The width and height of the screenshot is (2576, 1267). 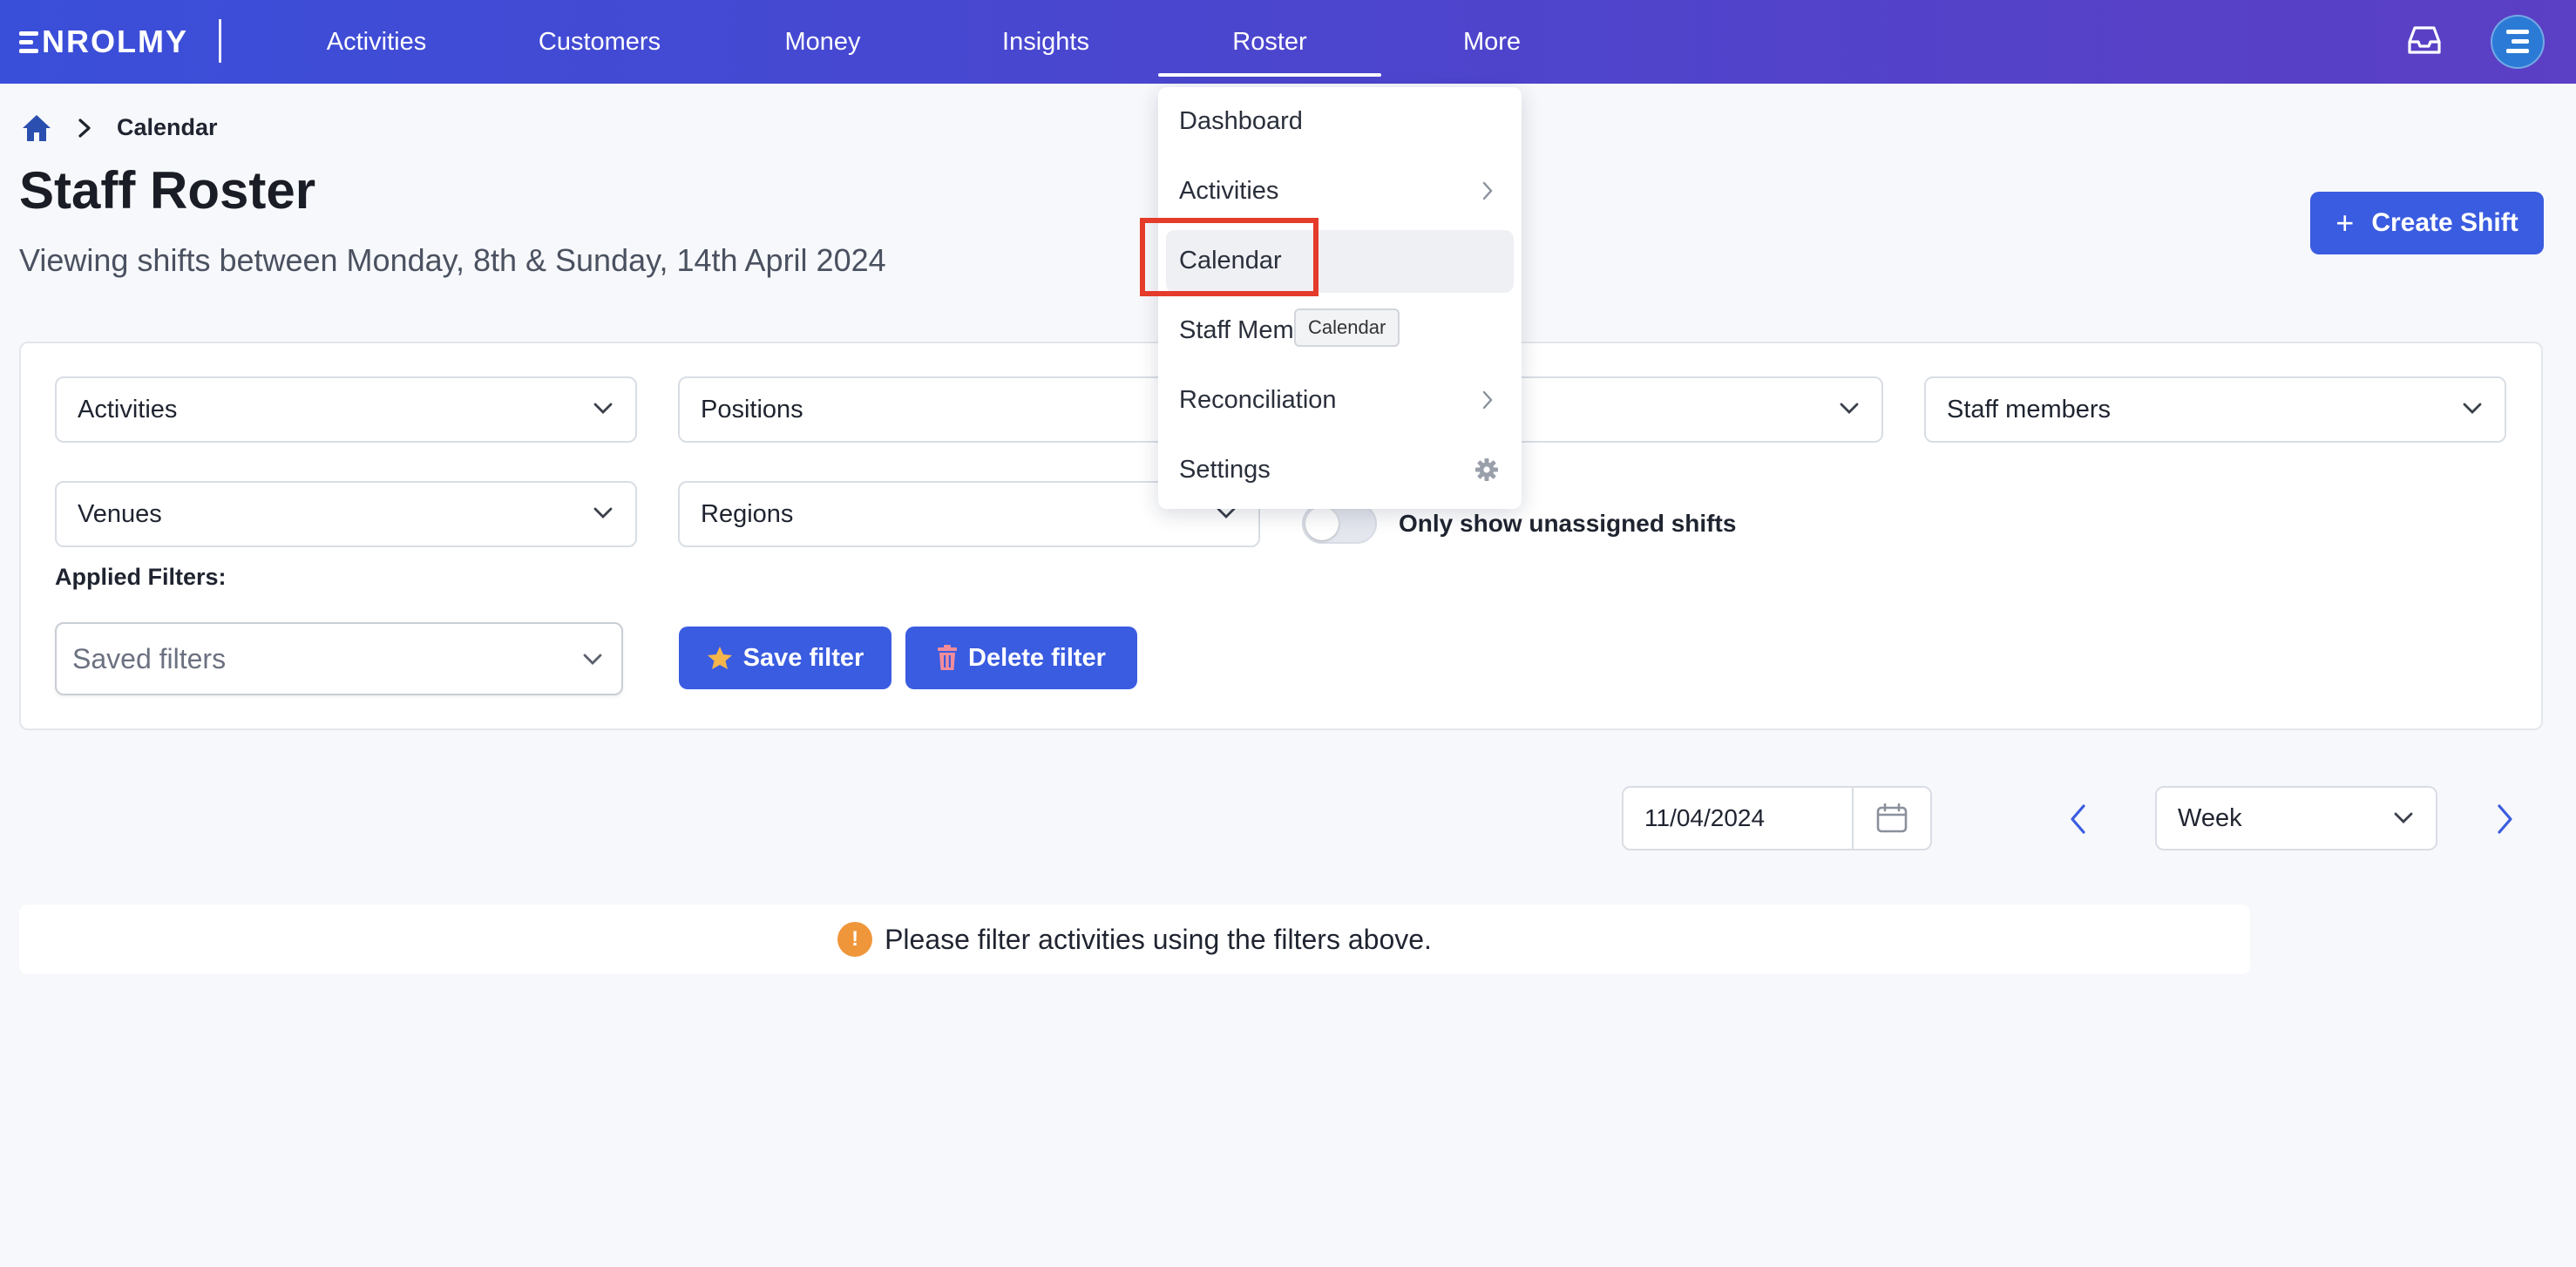 What do you see at coordinates (2504, 819) in the screenshot?
I see `next-period-icon` at bounding box center [2504, 819].